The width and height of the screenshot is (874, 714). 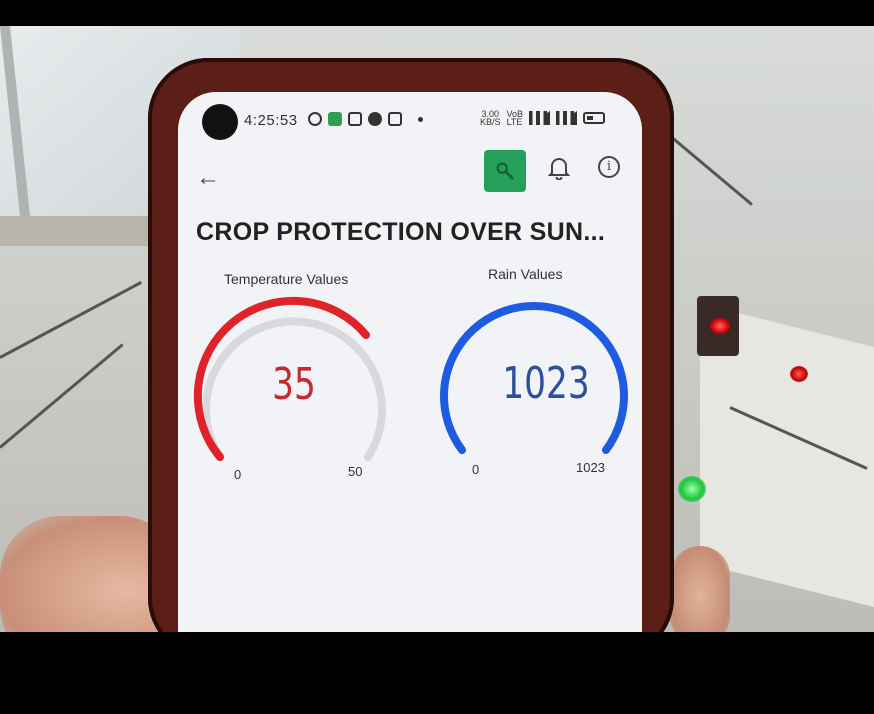 I want to click on rain-gauge: Rain Values 1023 0 1023, so click(x=531, y=372).